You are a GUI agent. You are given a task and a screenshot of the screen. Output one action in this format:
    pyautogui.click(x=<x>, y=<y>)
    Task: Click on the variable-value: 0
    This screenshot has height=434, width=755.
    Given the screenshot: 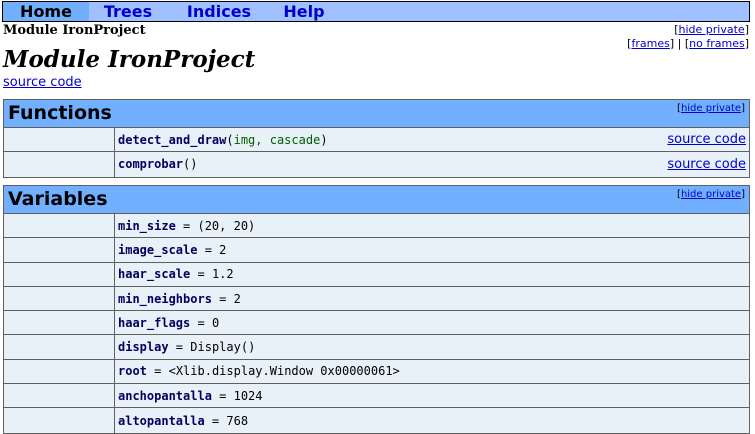 What is the action you would take?
    pyautogui.click(x=215, y=322)
    